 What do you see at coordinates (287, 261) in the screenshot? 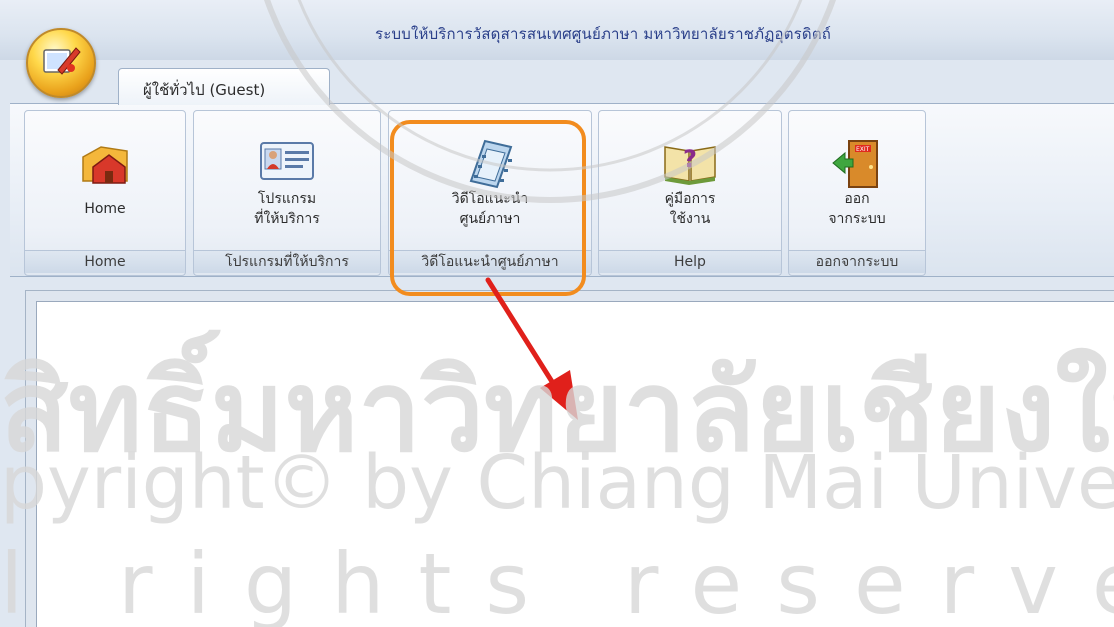
I see `ribbon-group-programs-label: โปรแกรมที่ให้บริการ` at bounding box center [287, 261].